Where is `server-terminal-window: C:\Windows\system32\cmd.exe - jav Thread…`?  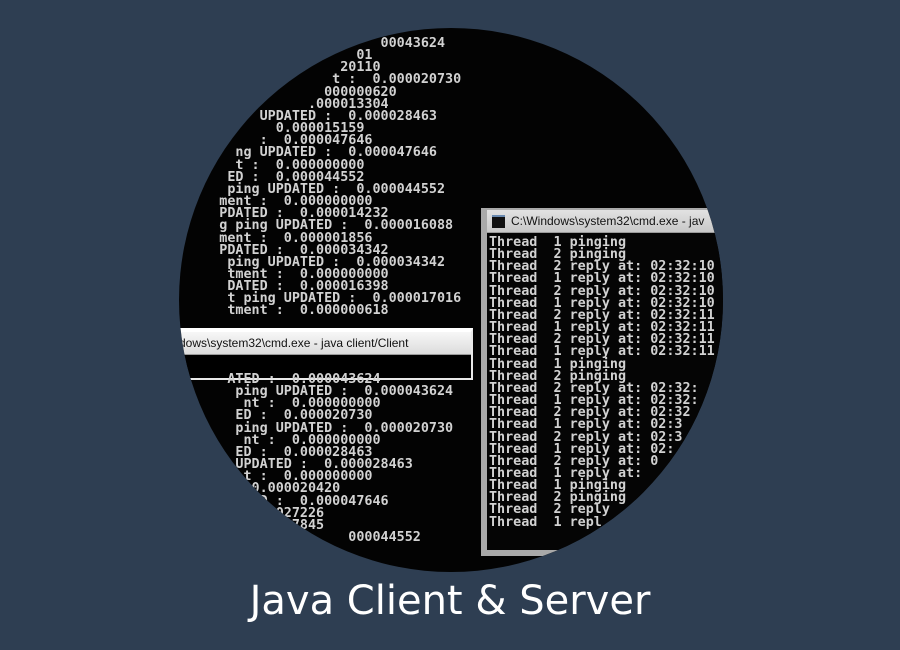 server-terminal-window: C:\Windows\system32\cmd.exe - jav Thread… is located at coordinates (602, 382).